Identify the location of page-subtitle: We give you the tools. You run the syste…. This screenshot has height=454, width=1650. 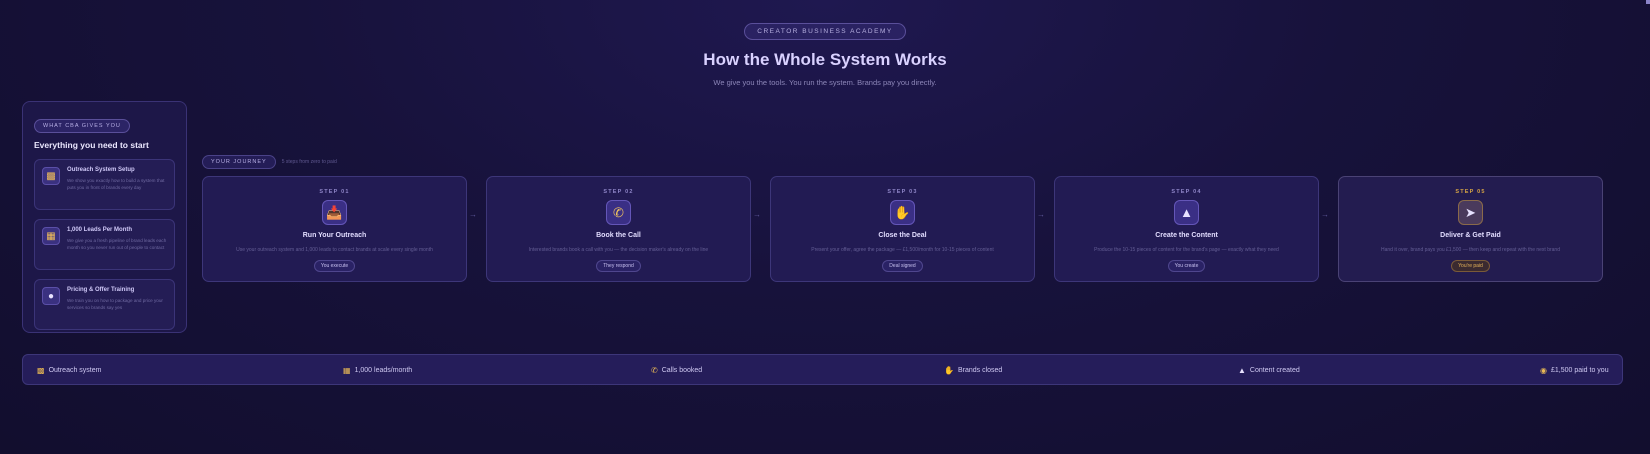
(825, 82).